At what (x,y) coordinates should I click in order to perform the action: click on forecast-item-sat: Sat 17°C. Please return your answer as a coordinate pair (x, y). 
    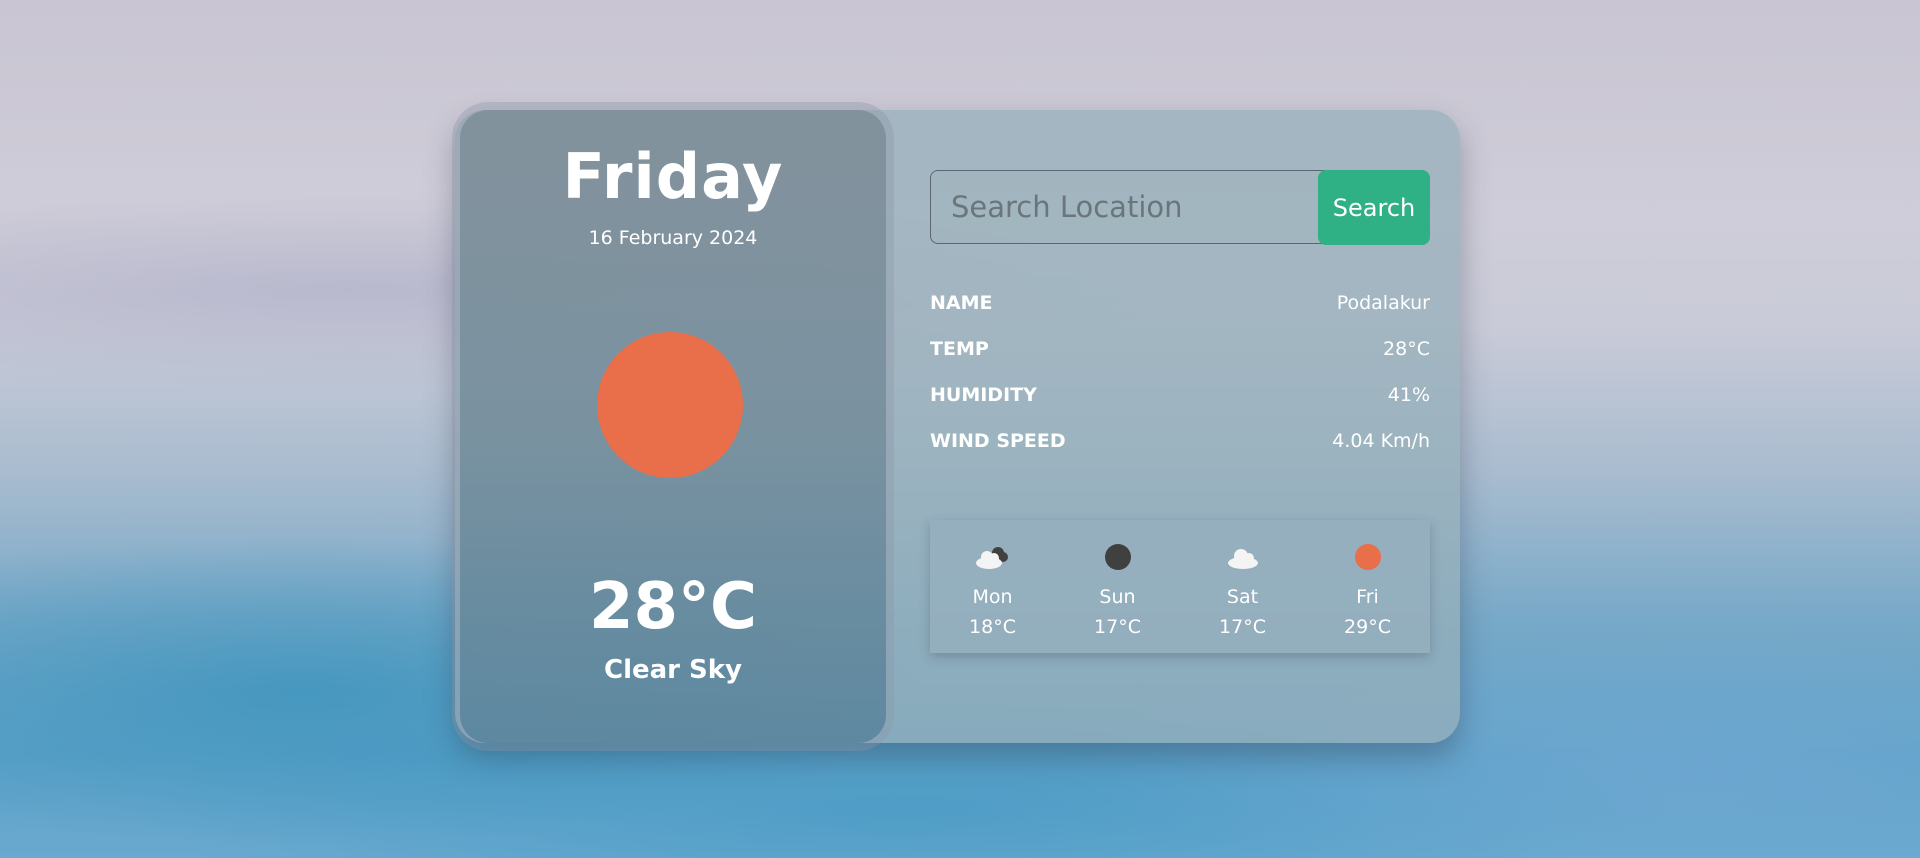
    Looking at the image, I should click on (1242, 586).